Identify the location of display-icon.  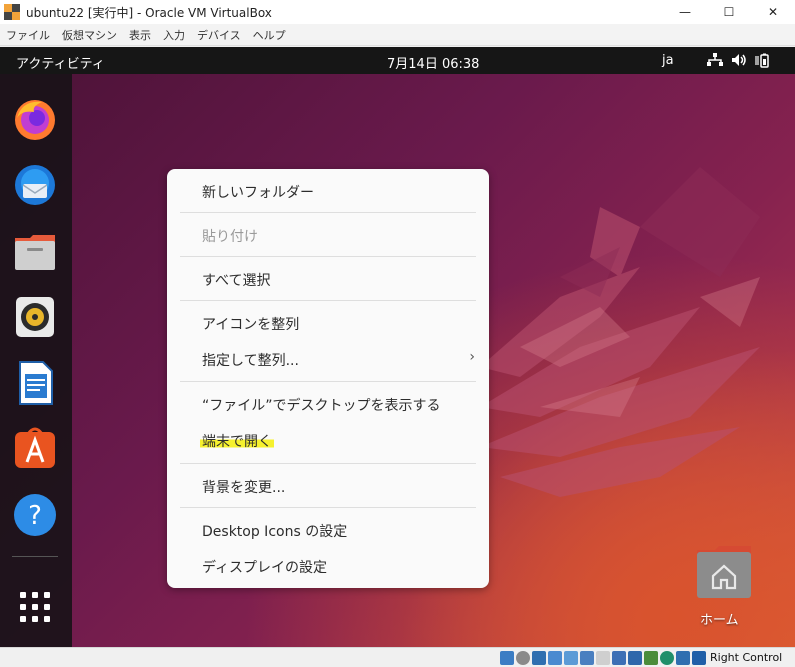
(603, 658).